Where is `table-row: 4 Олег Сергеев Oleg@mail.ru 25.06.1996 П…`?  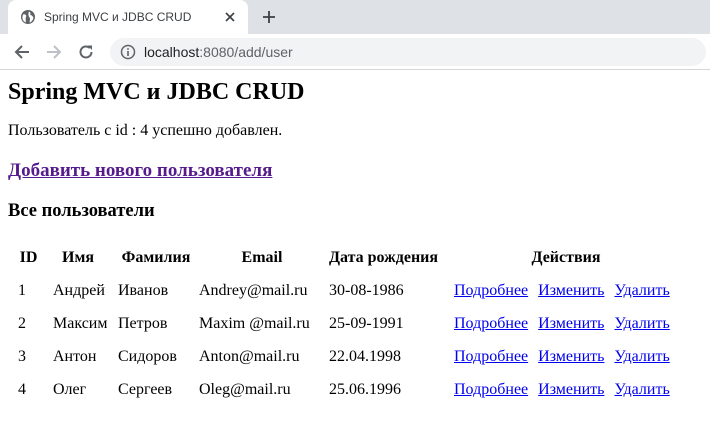 table-row: 4 Олег Сергеев Oleg@mail.ru 25.06.1996 П… is located at coordinates (343, 389).